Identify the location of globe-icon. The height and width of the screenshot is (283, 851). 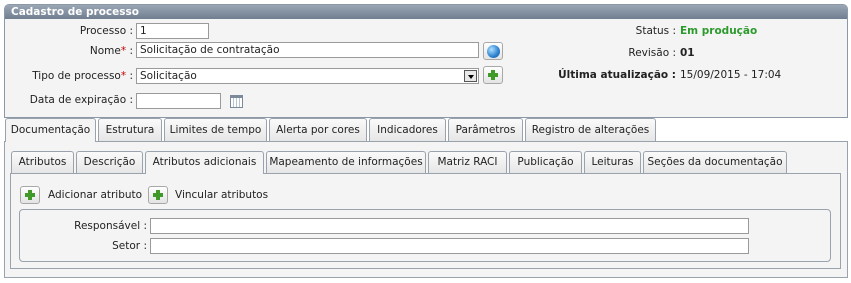
(493, 51).